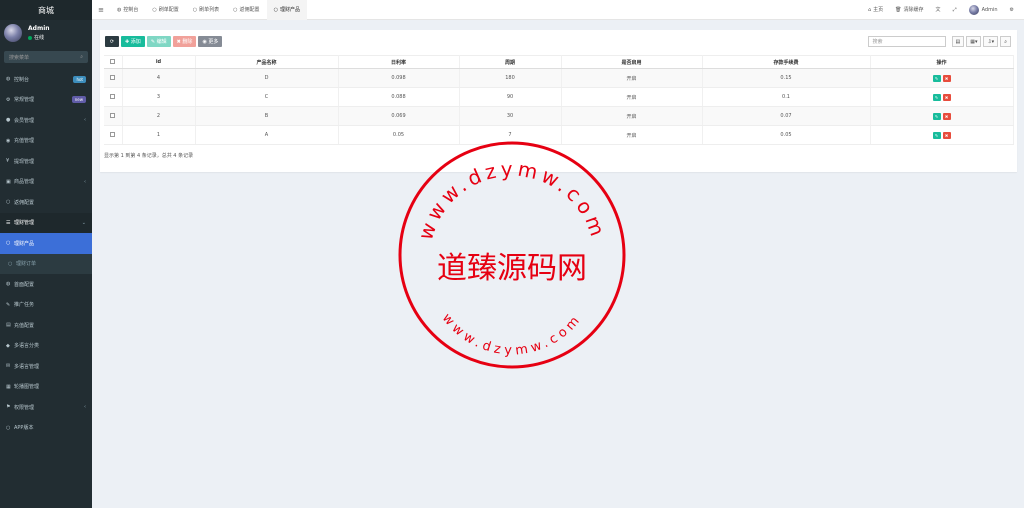 Image resolution: width=1024 pixels, height=508 pixels. Describe the element at coordinates (958, 41) in the screenshot. I see `toggle-view-icon: ▤` at that location.